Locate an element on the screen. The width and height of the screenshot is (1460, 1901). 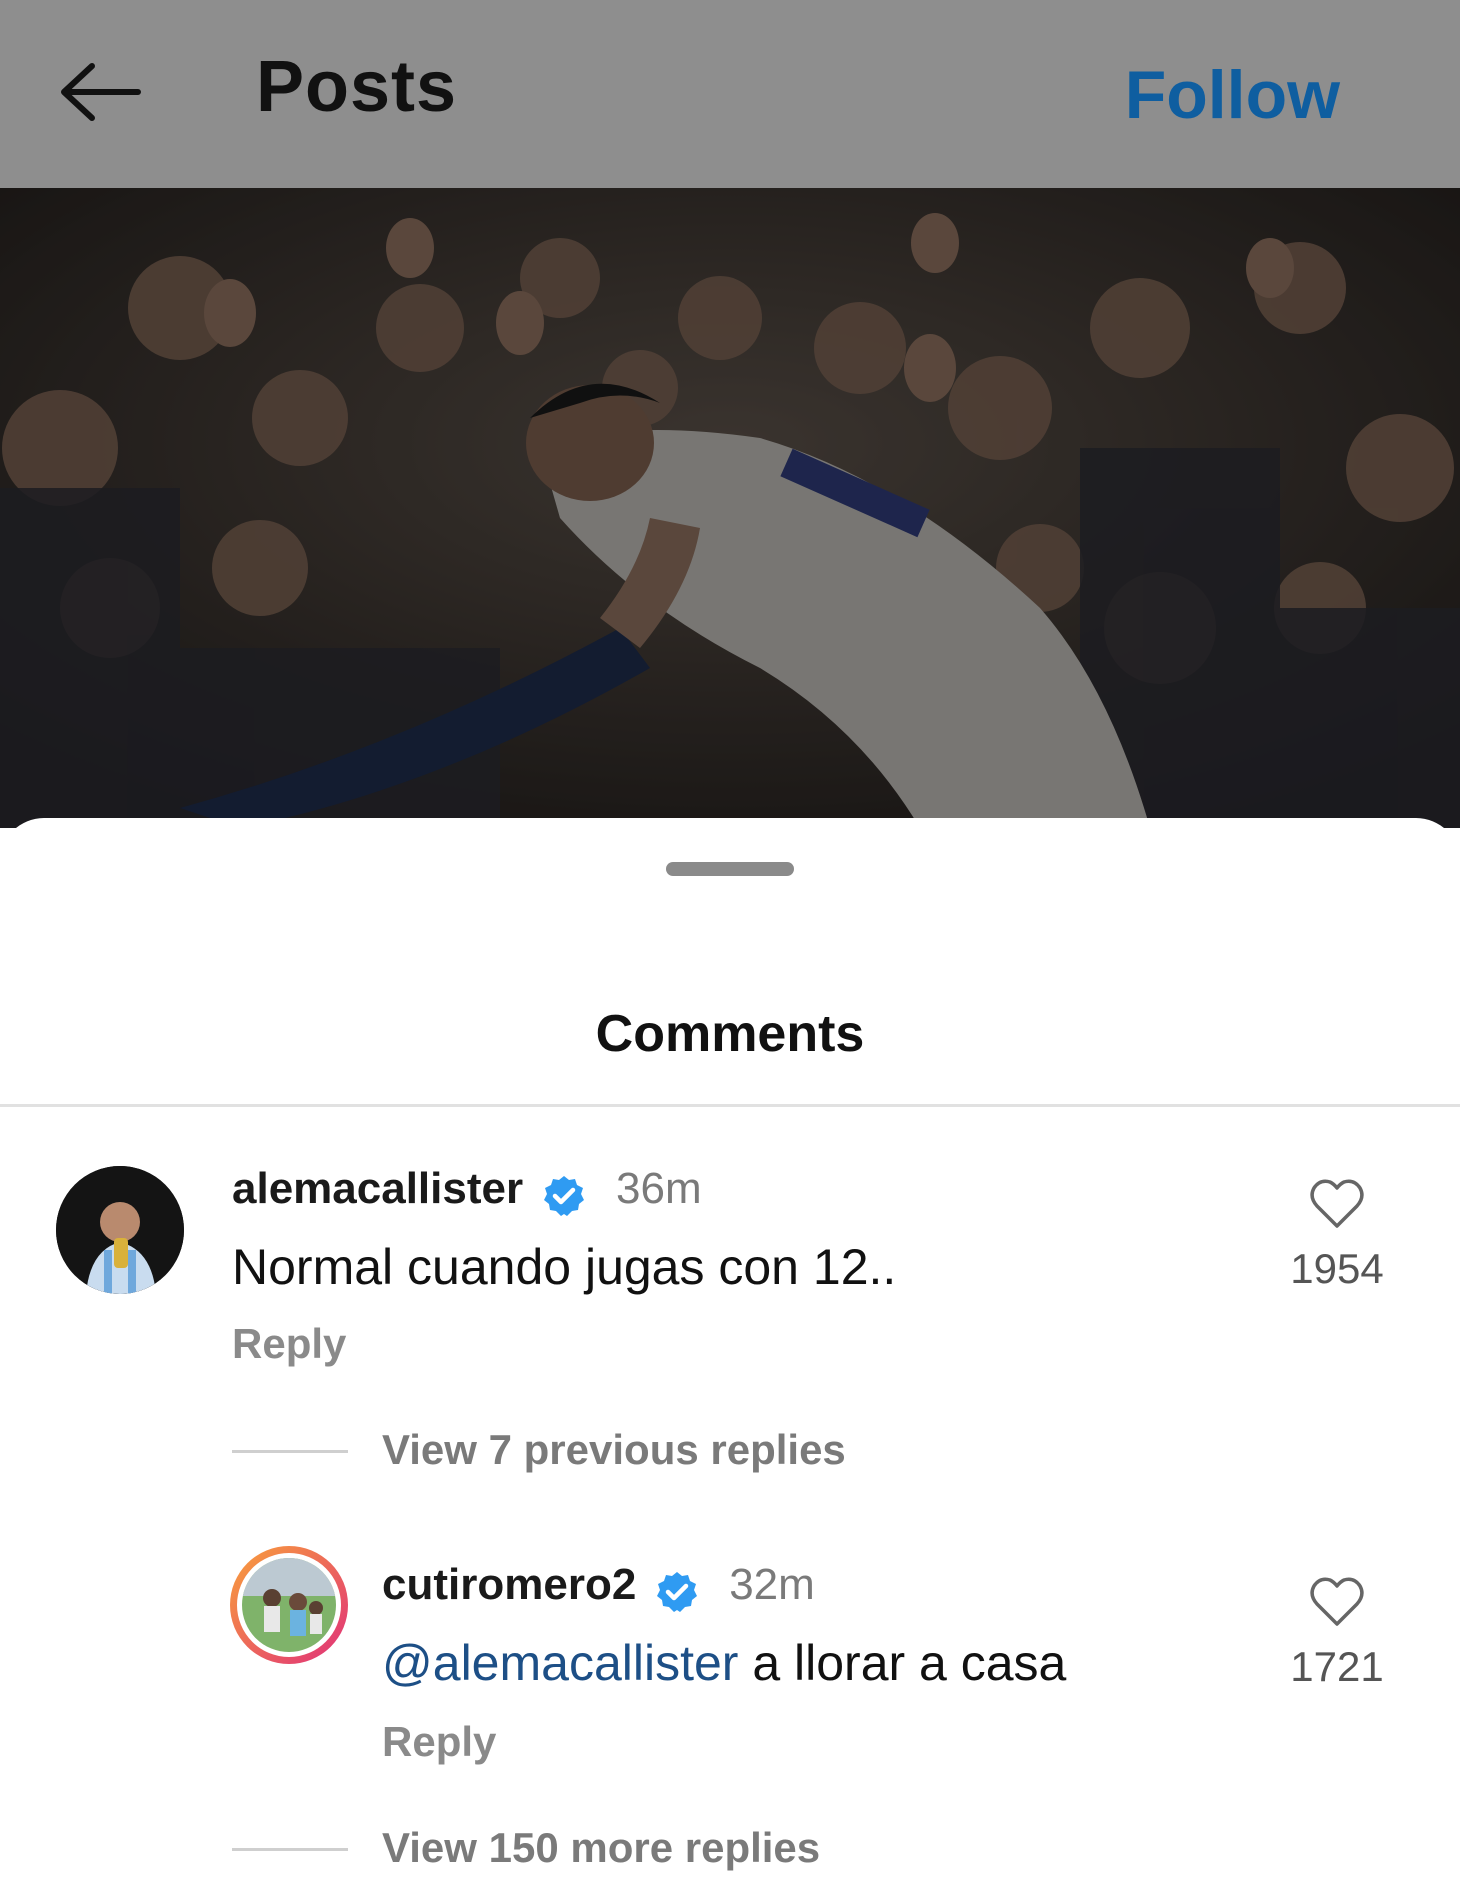
comments-title: Comments is located at coordinates (730, 1034).